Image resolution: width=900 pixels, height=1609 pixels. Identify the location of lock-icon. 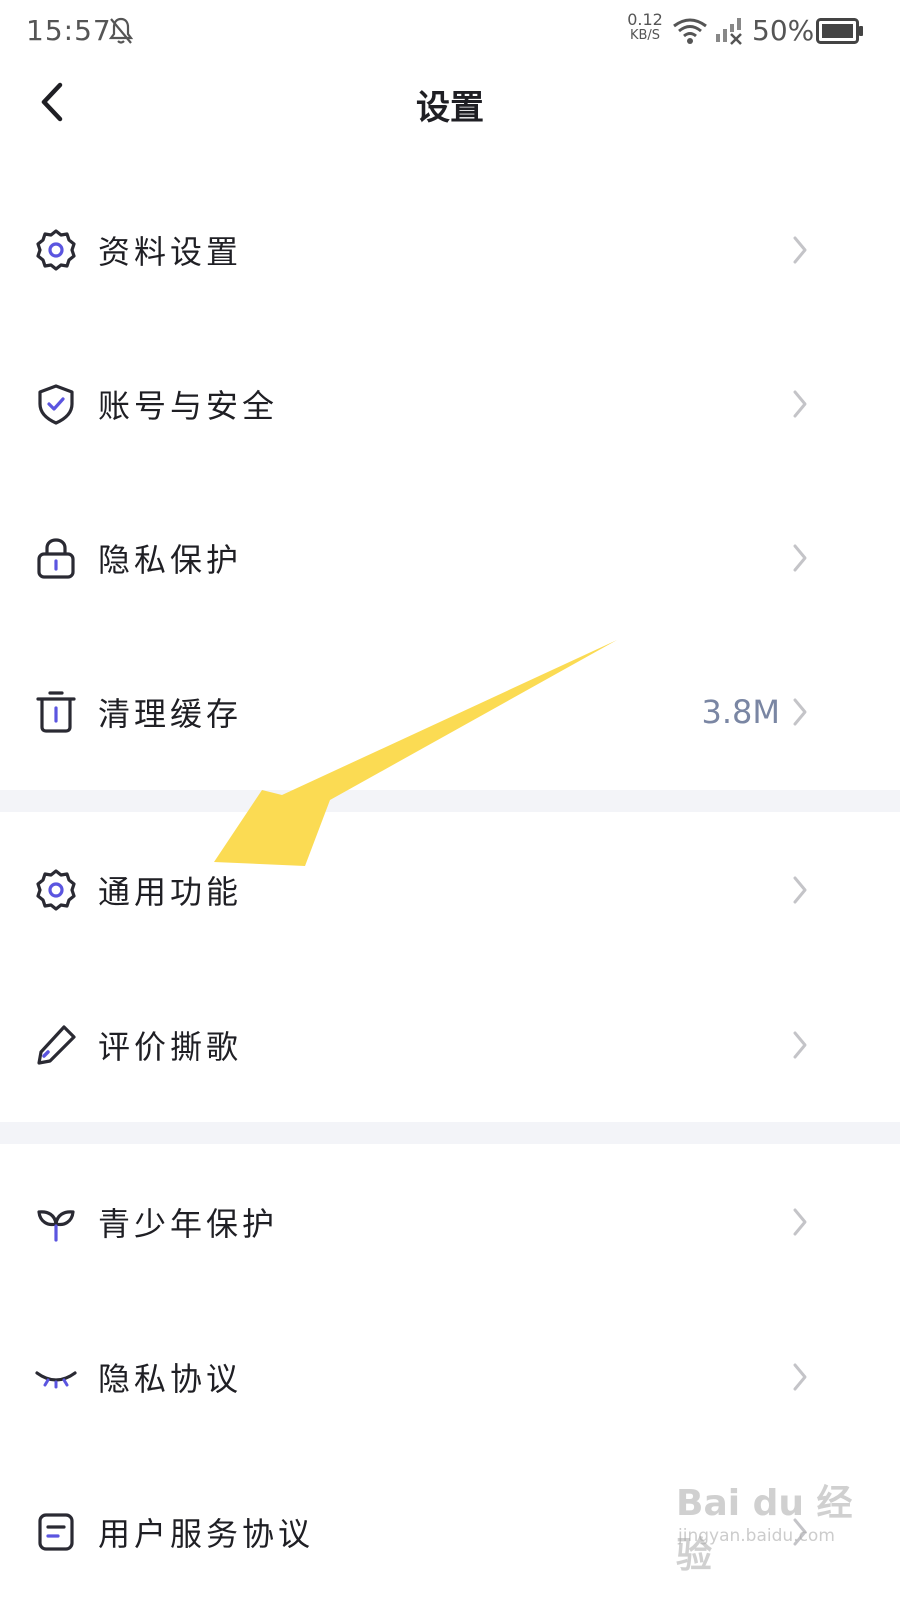
(56, 558).